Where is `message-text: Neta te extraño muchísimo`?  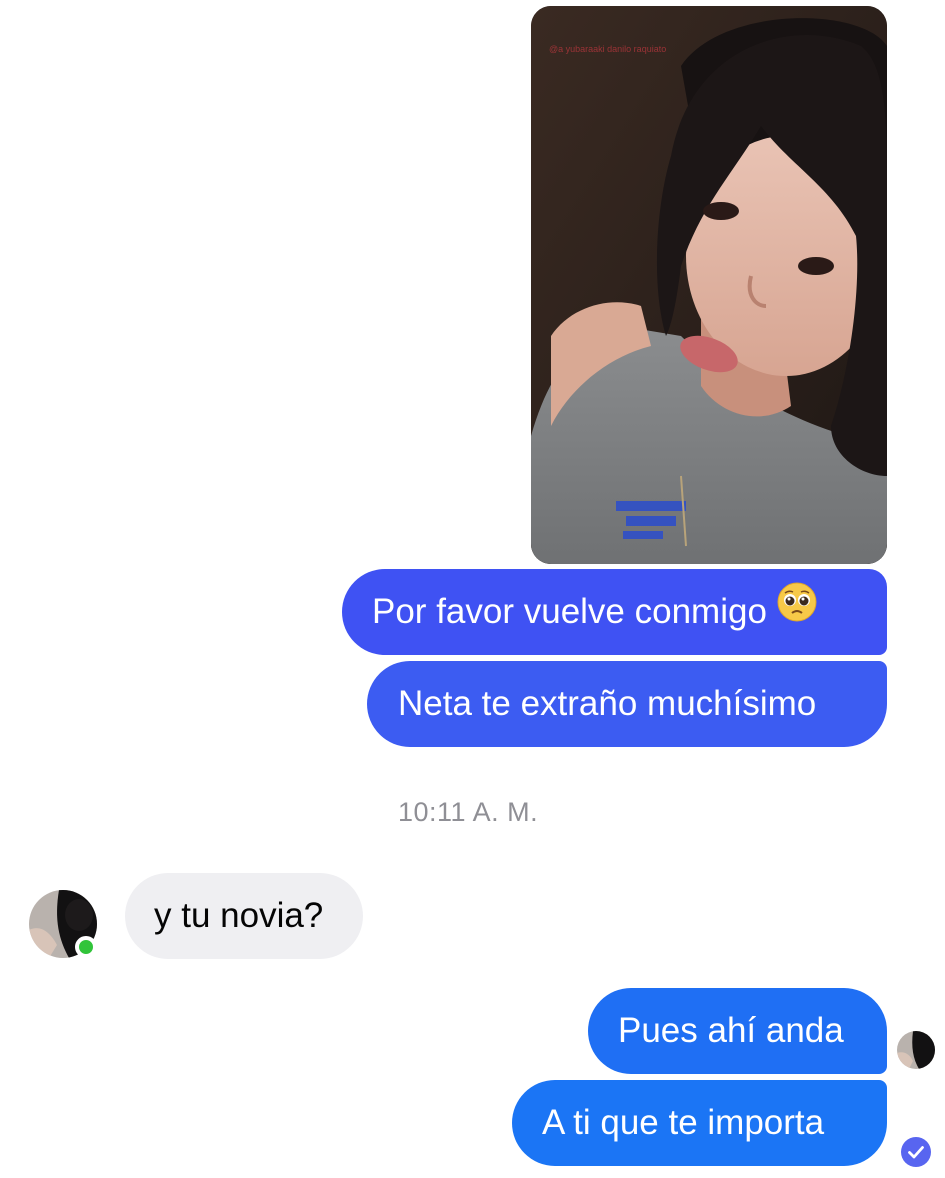 message-text: Neta te extraño muchísimo is located at coordinates (607, 703).